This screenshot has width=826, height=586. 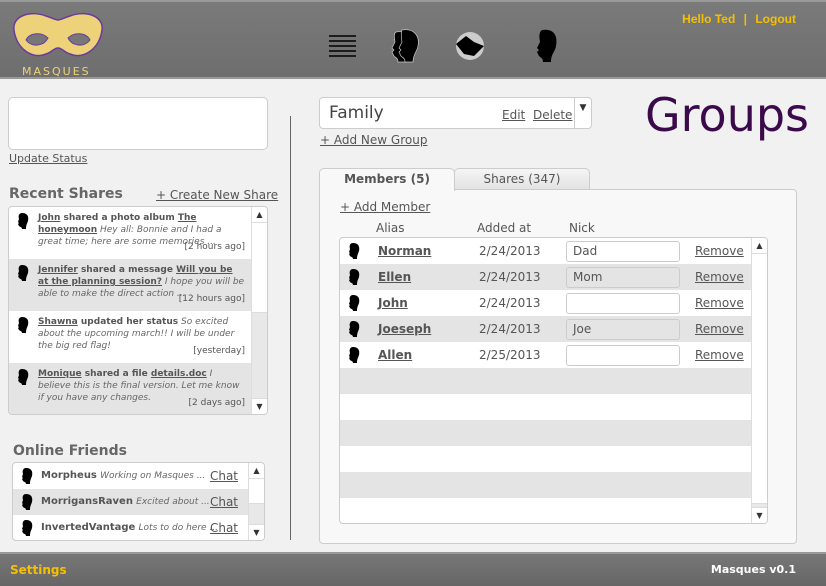 What do you see at coordinates (69, 475) in the screenshot?
I see `friend-name: Morpheus` at bounding box center [69, 475].